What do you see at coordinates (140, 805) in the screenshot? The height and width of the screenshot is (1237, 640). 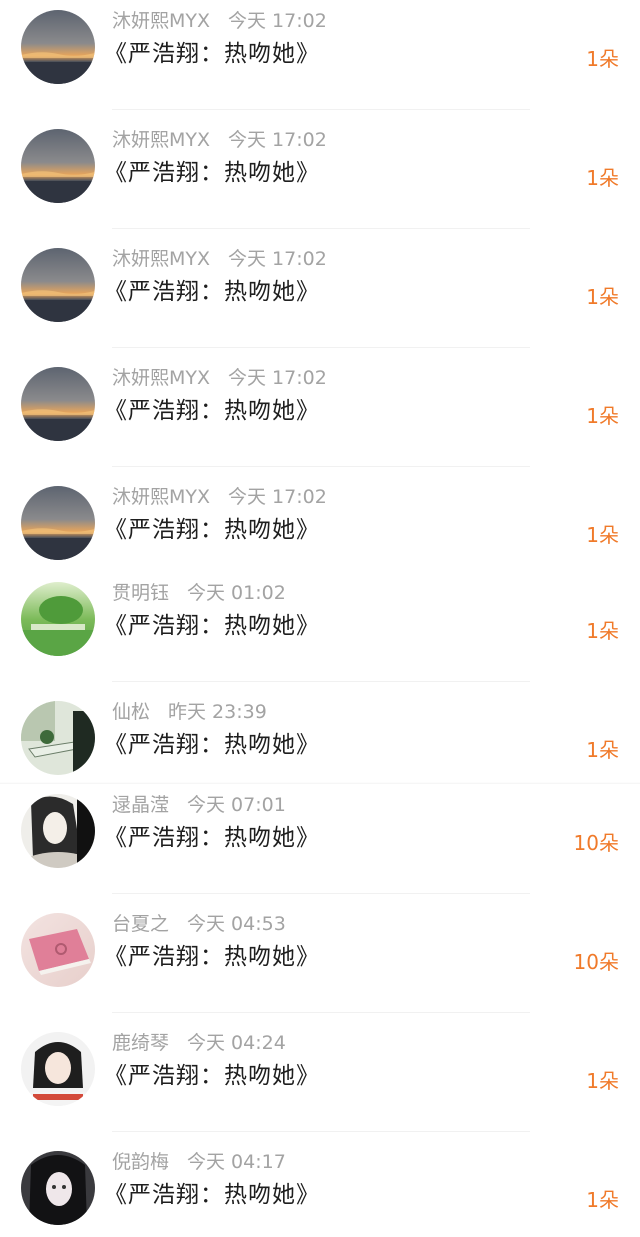 I see `sender-name: 逯晶滢` at bounding box center [140, 805].